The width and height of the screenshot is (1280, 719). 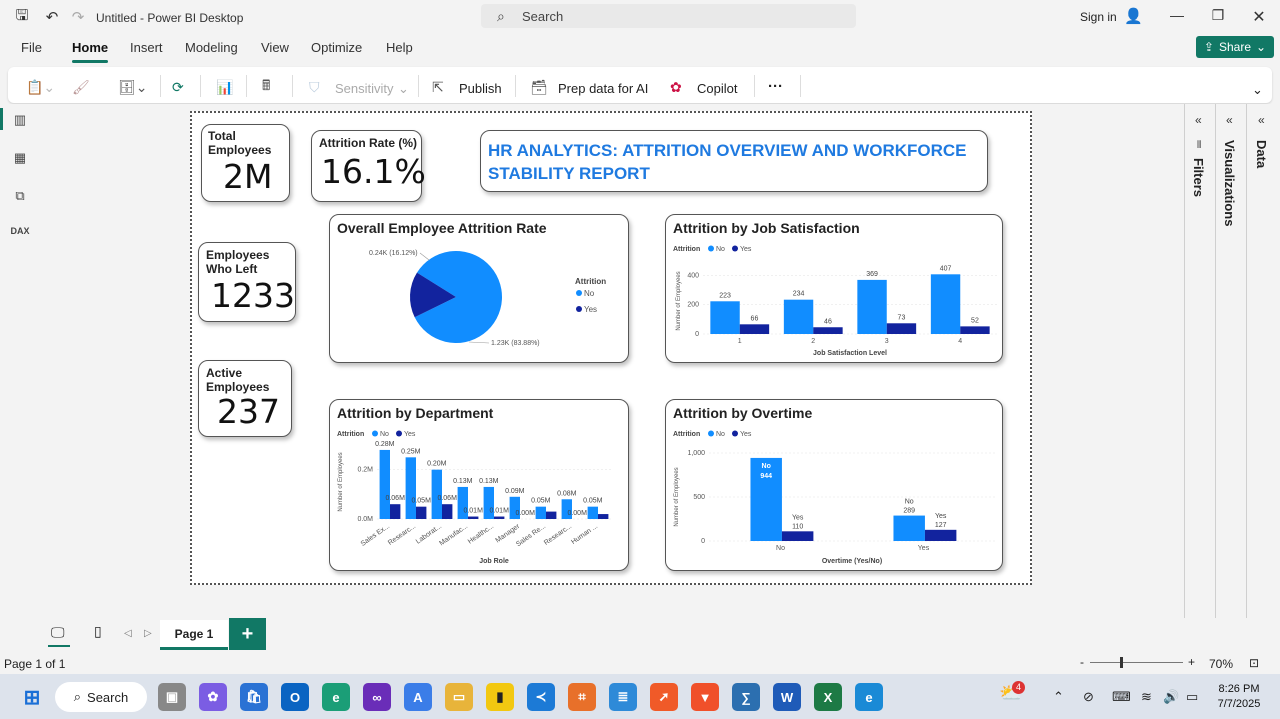 I want to click on taskbar-search: ⌕ Search, so click(x=101, y=697).